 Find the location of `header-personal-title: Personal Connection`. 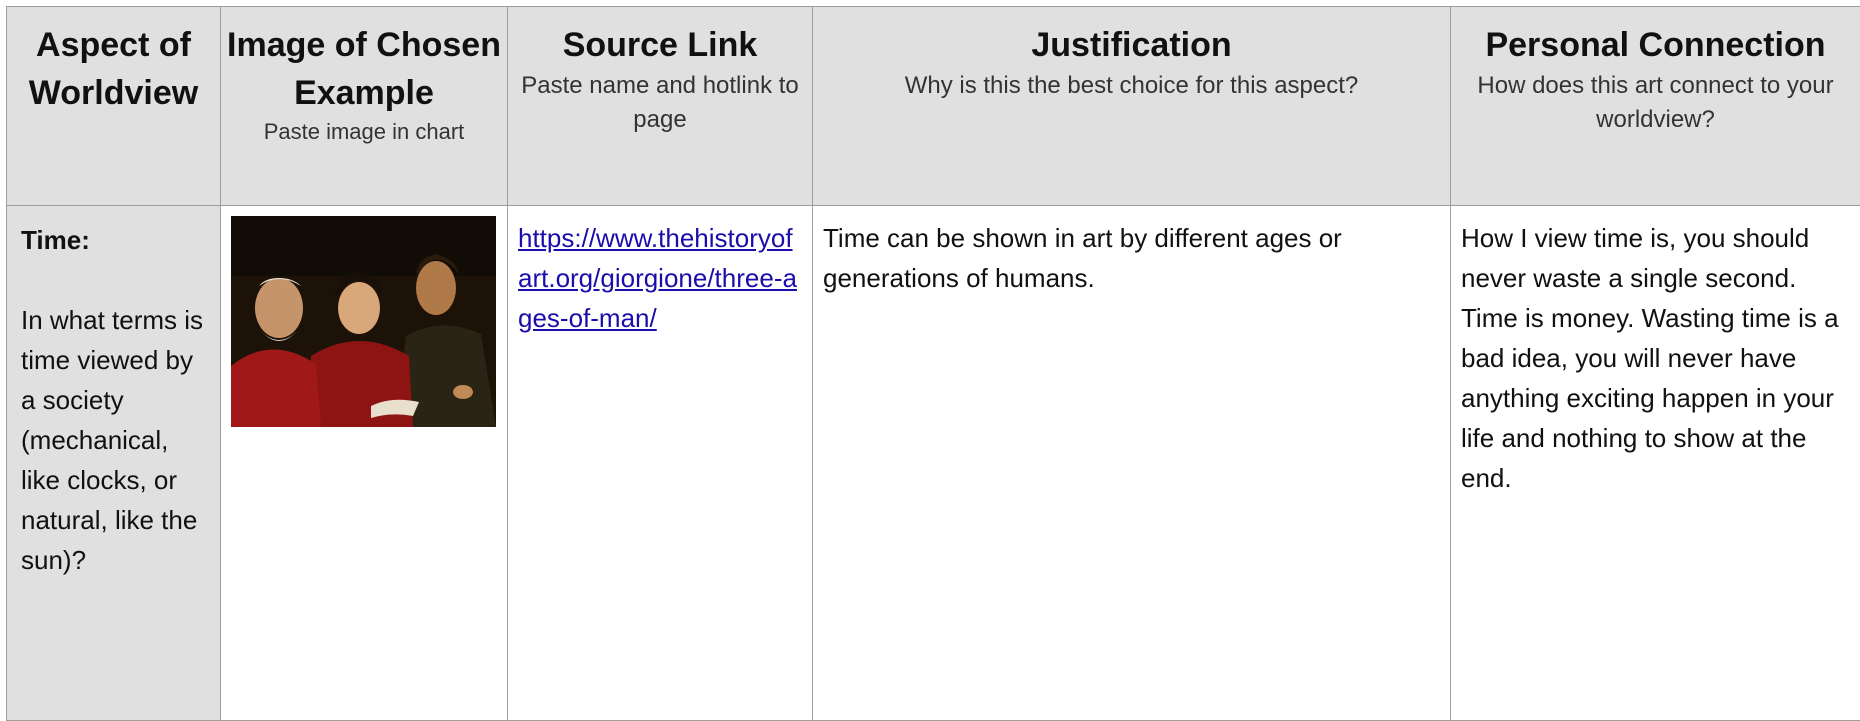

header-personal-title: Personal Connection is located at coordinates (1655, 38).